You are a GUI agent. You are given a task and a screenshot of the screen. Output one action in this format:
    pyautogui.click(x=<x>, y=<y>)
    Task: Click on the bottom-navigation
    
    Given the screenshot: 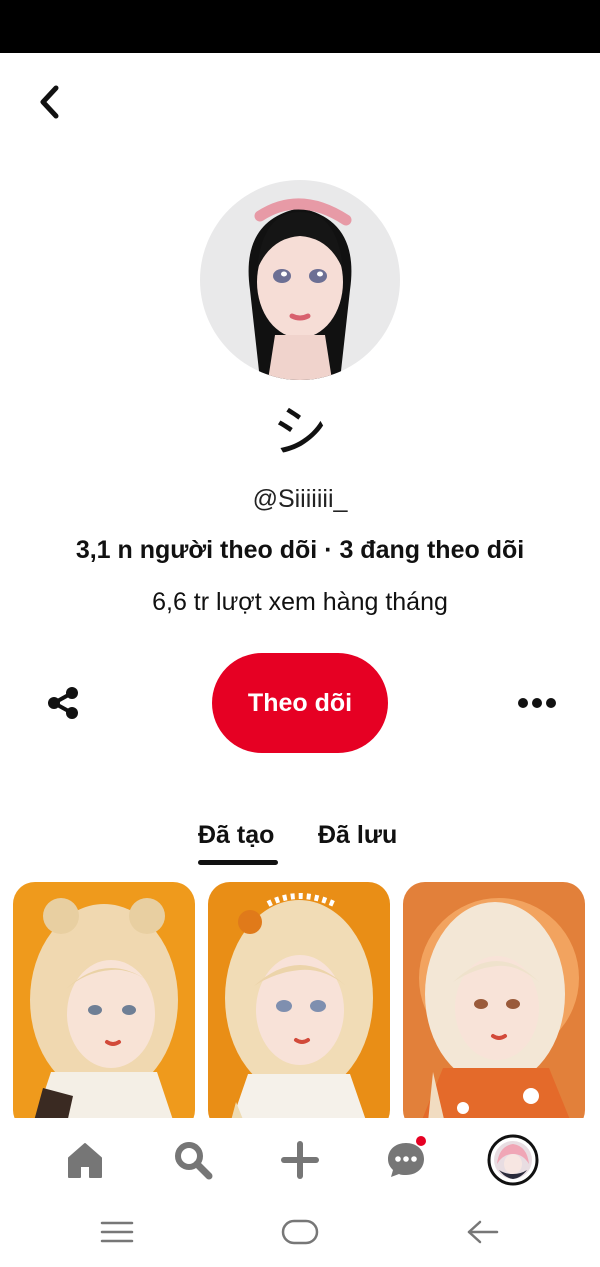 What is the action you would take?
    pyautogui.click(x=300, y=1159)
    